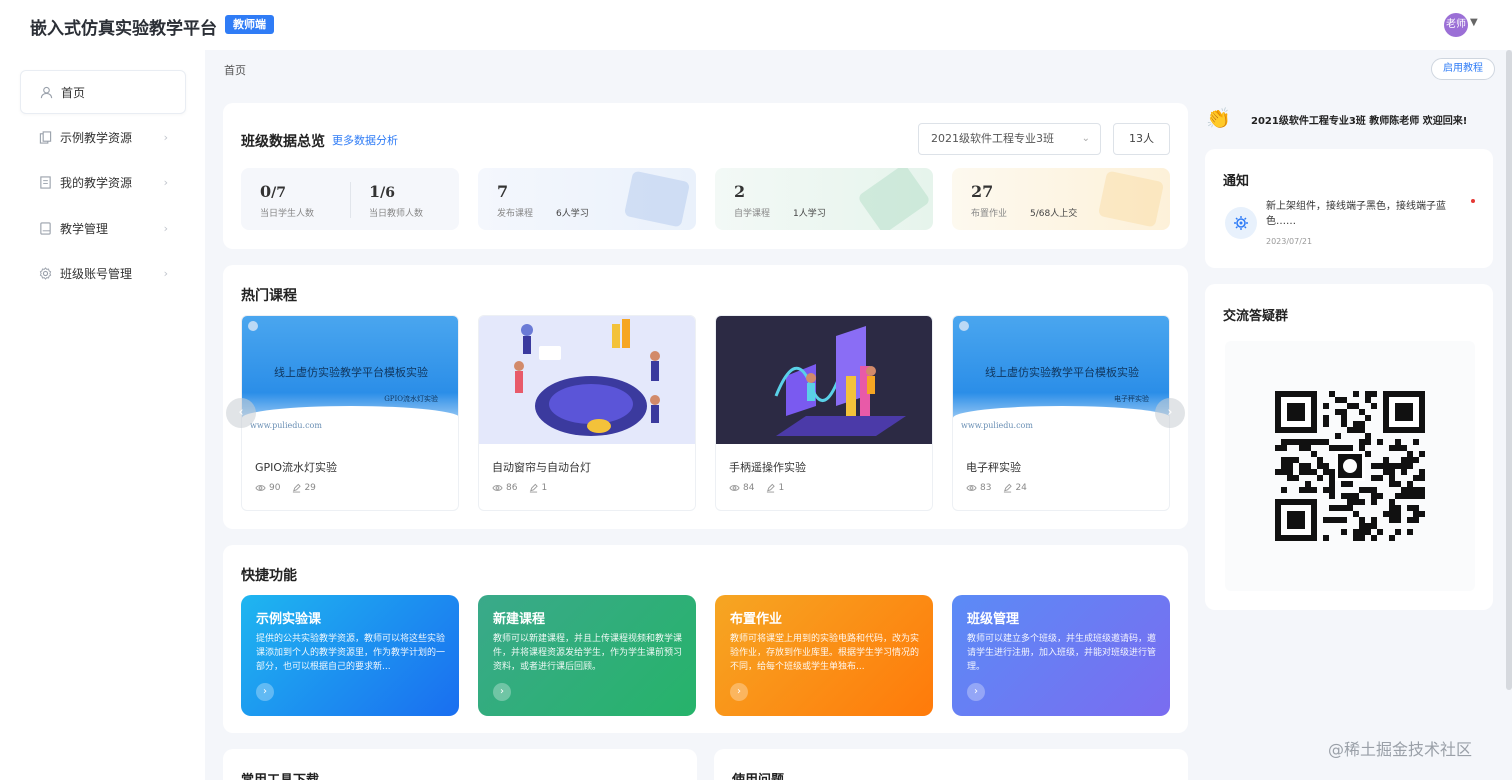  What do you see at coordinates (1463, 69) in the screenshot?
I see `enable-tutorial-button: 启用教程` at bounding box center [1463, 69].